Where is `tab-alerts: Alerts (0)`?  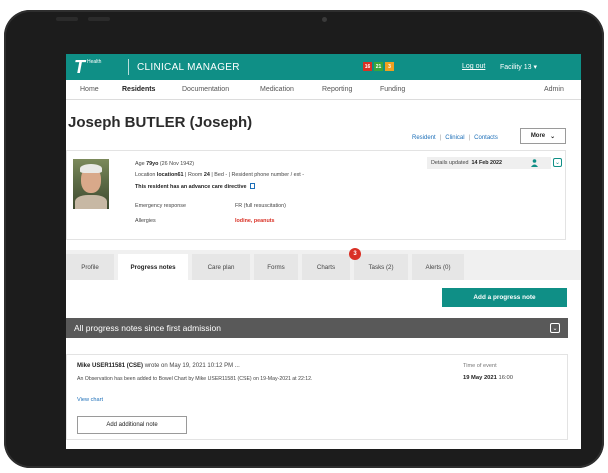
tab-alerts: Alerts (0) is located at coordinates (438, 267).